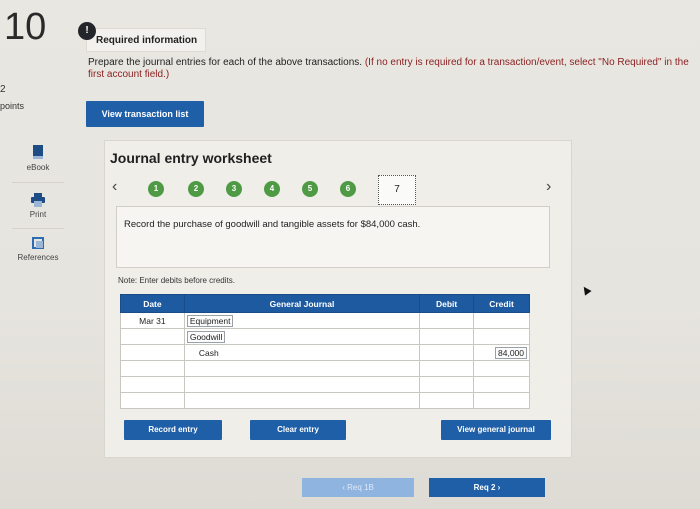 The height and width of the screenshot is (509, 700). What do you see at coordinates (447, 303) in the screenshot?
I see `column-header-debit: Debit` at bounding box center [447, 303].